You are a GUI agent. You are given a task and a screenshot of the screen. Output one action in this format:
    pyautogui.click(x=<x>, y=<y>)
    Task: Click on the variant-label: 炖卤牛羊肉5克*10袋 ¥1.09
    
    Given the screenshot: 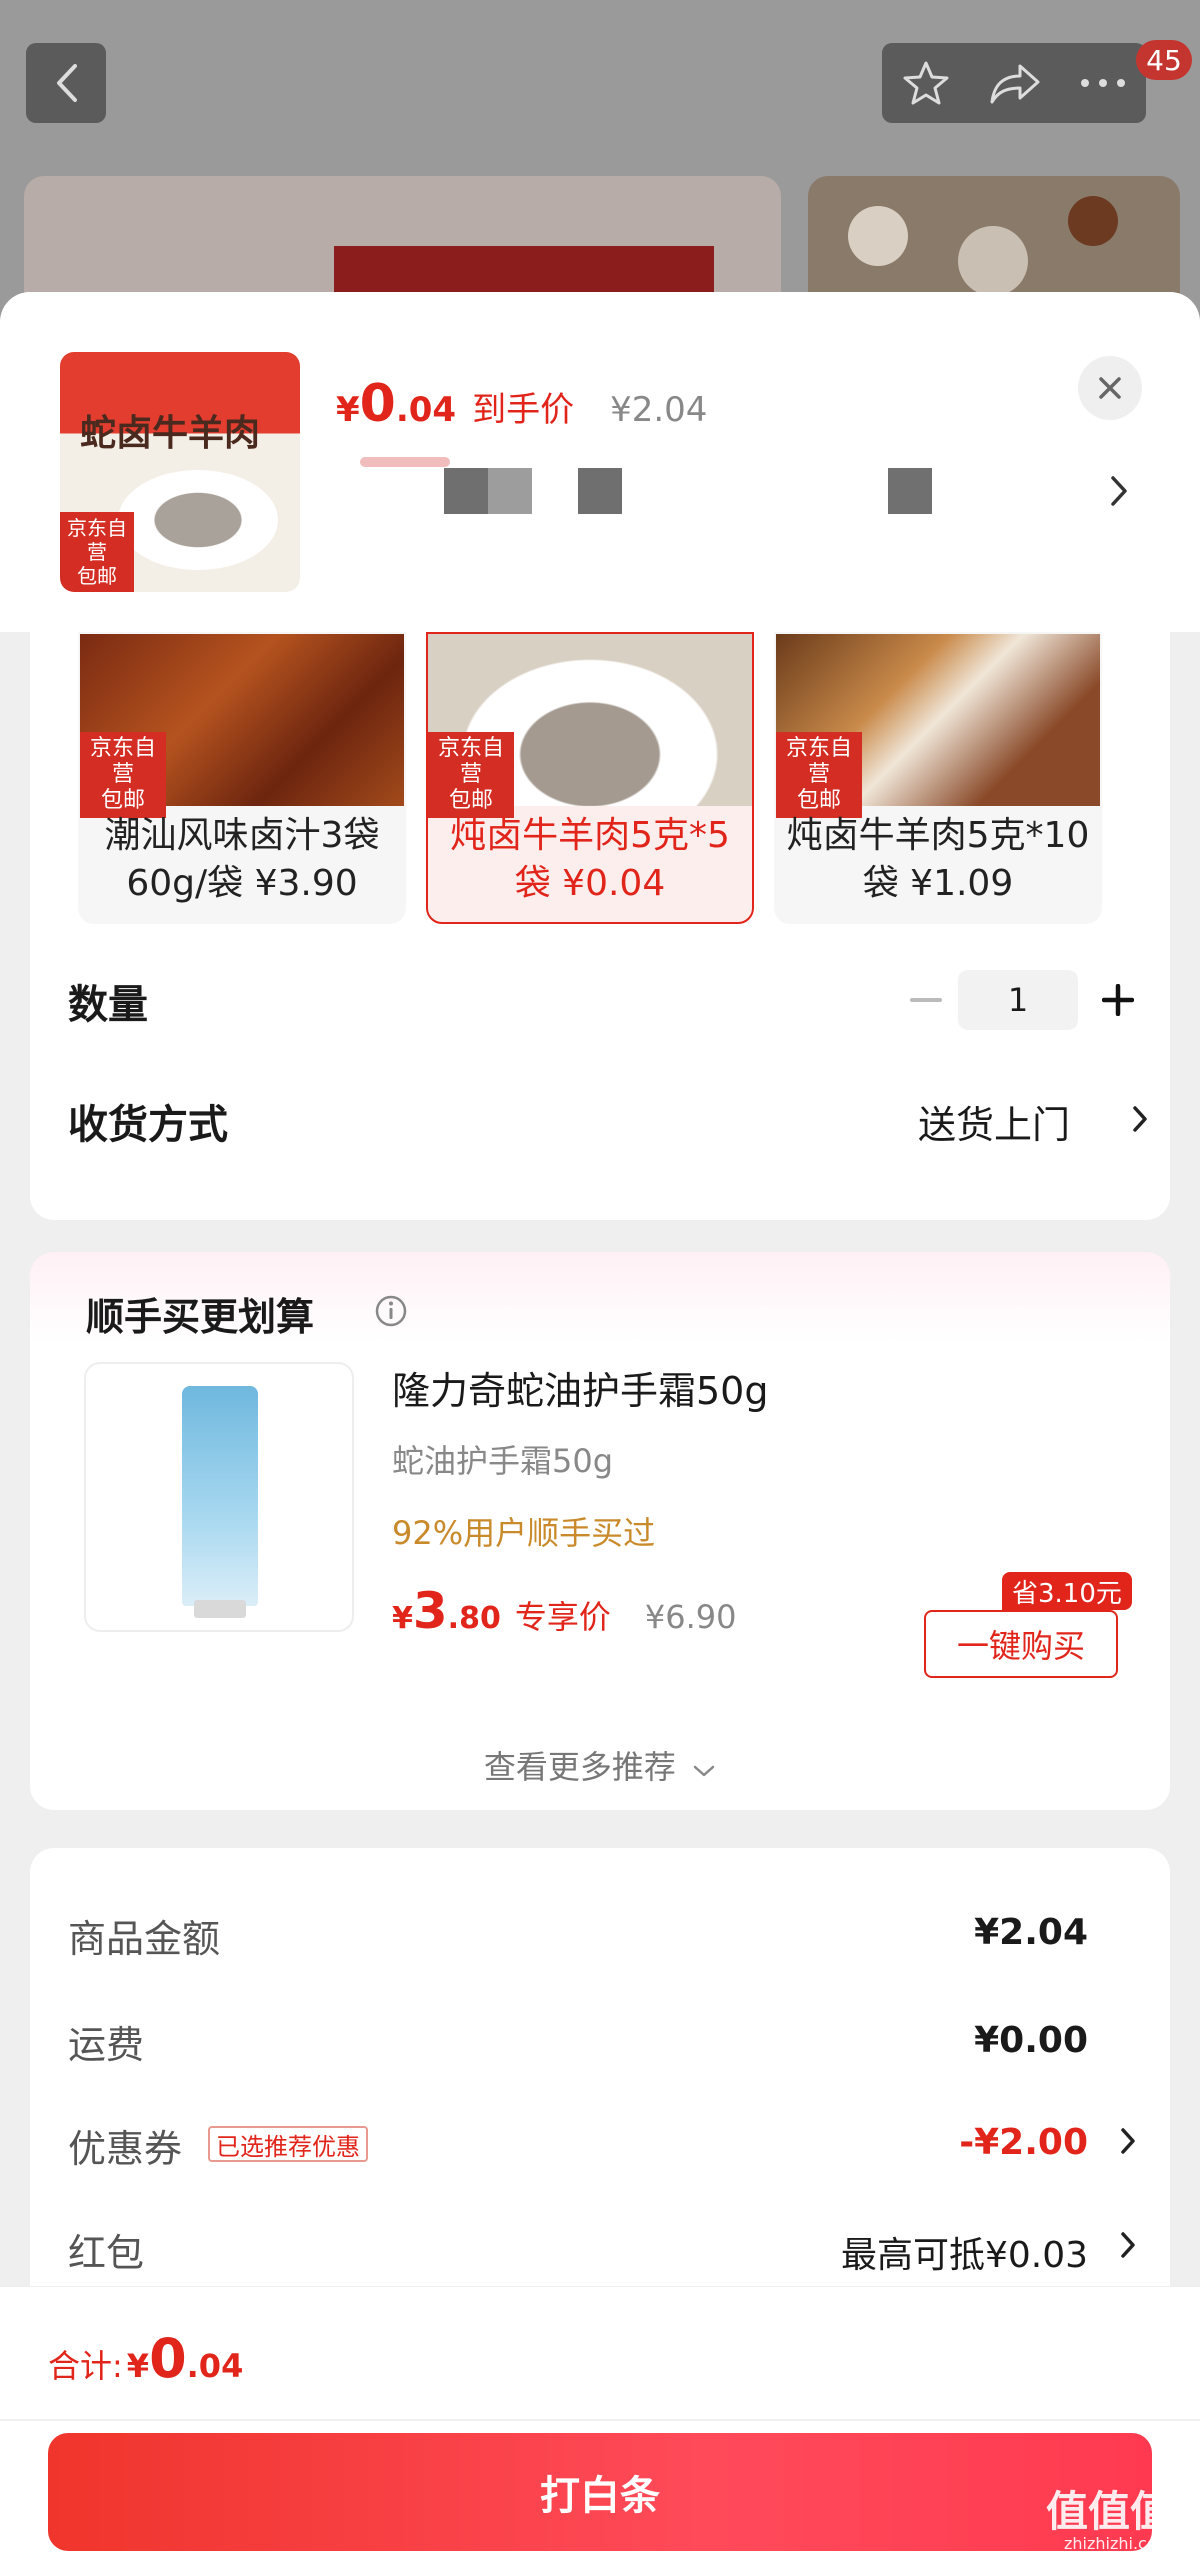 What is the action you would take?
    pyautogui.click(x=938, y=859)
    